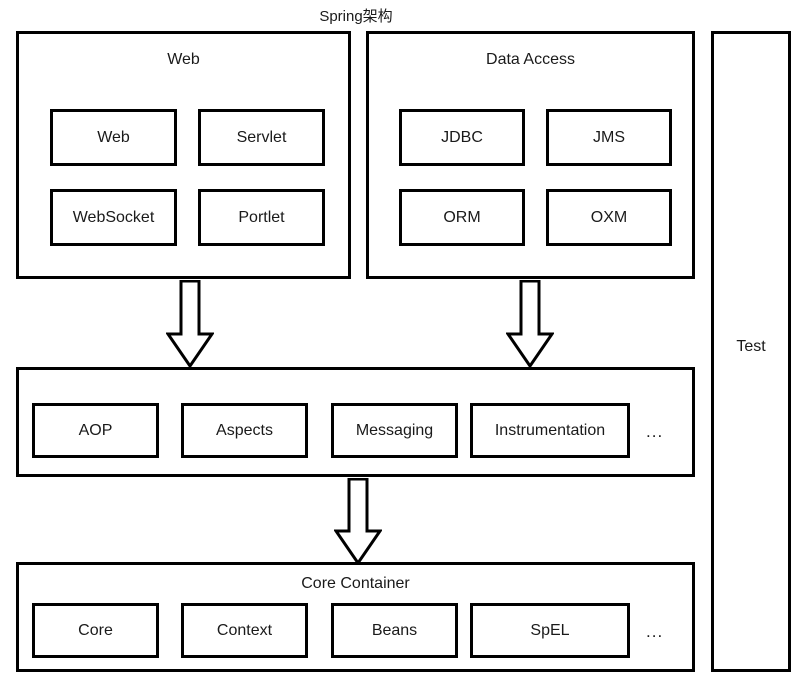 The height and width of the screenshot is (684, 807). I want to click on panel-test: Test, so click(751, 351).